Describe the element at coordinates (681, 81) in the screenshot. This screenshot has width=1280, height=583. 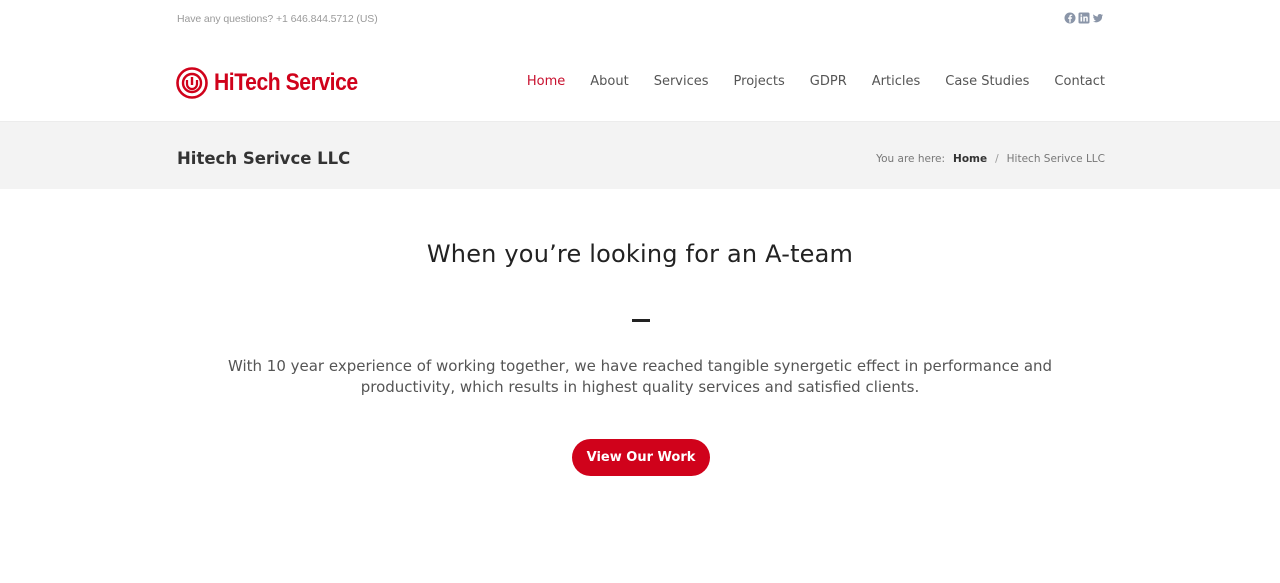
I see `nav-item-services: Services` at that location.